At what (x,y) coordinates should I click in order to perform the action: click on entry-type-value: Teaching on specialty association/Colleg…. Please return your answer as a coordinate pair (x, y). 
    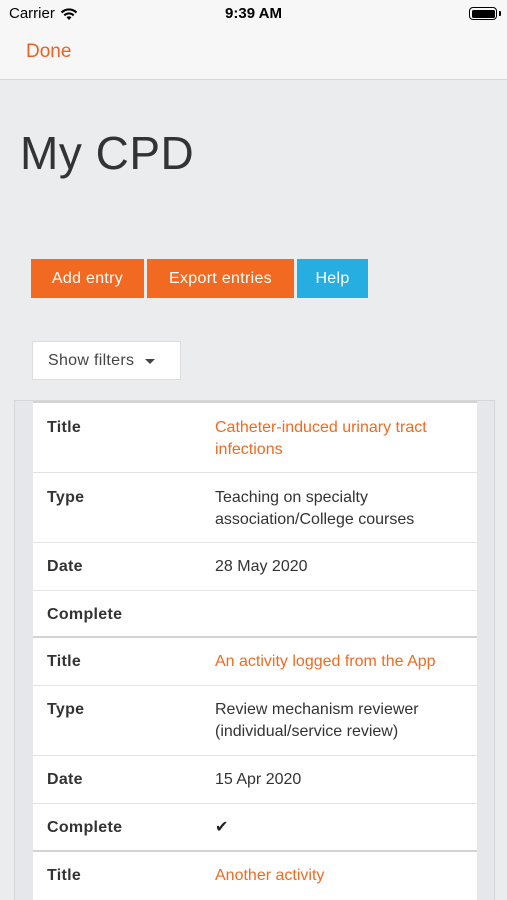
    Looking at the image, I should click on (315, 508).